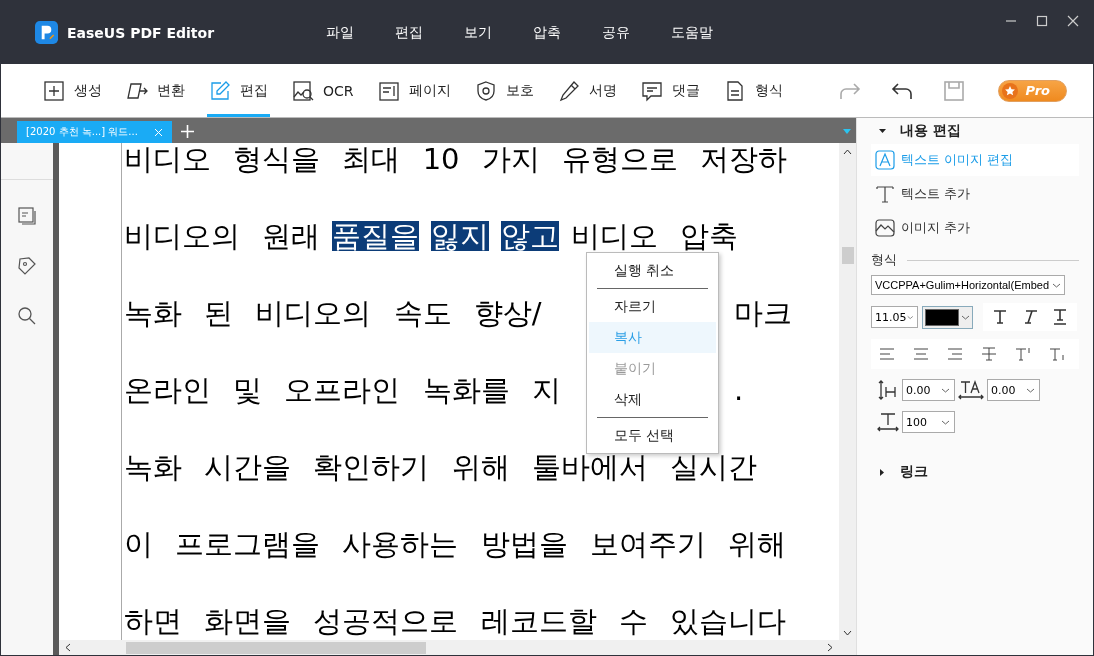  What do you see at coordinates (616, 32) in the screenshot?
I see `menu-item: 공유` at bounding box center [616, 32].